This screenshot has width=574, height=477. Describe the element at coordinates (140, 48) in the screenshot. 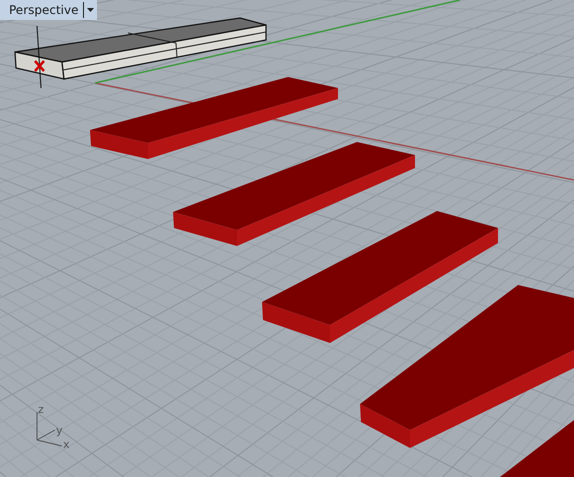

I see `box-object` at that location.